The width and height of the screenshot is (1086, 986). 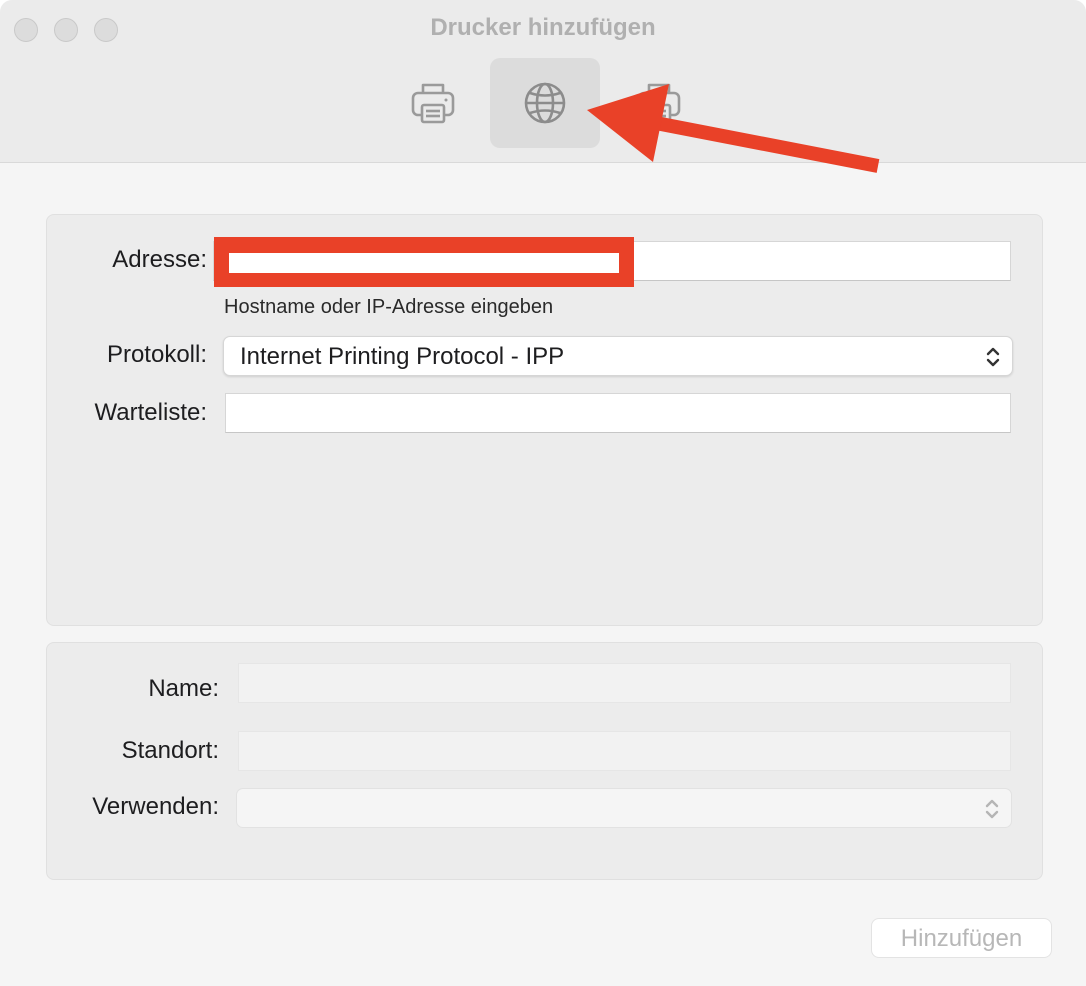 I want to click on toolbar-ip-tab, so click(x=545, y=103).